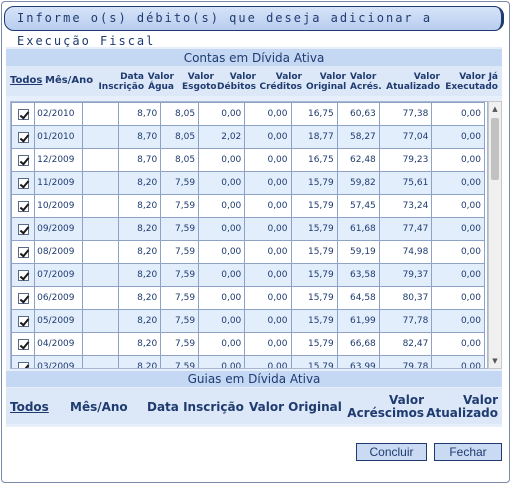  What do you see at coordinates (405, 321) in the screenshot?
I see `cell-valor-atualizado: 77,78` at bounding box center [405, 321].